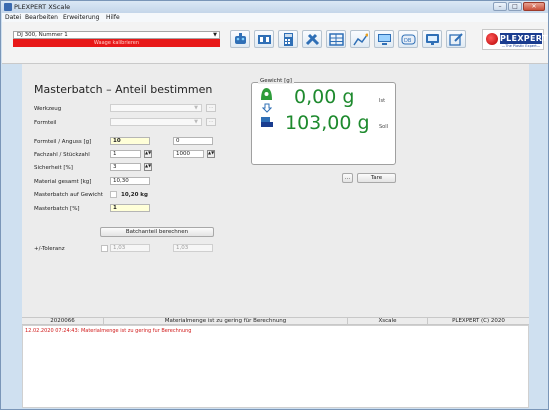 The height and width of the screenshot is (410, 549). Describe the element at coordinates (148, 154) in the screenshot. I see `fachzahl-stepper: ▲▼` at that location.